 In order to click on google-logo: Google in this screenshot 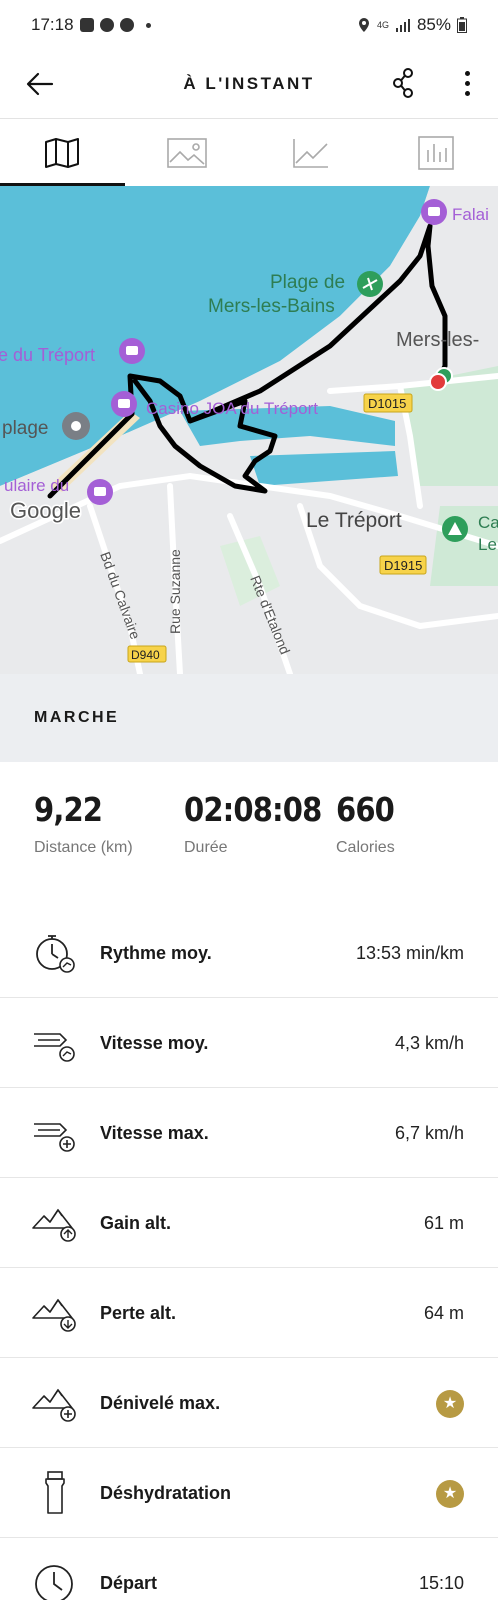, I will do `click(45, 510)`.